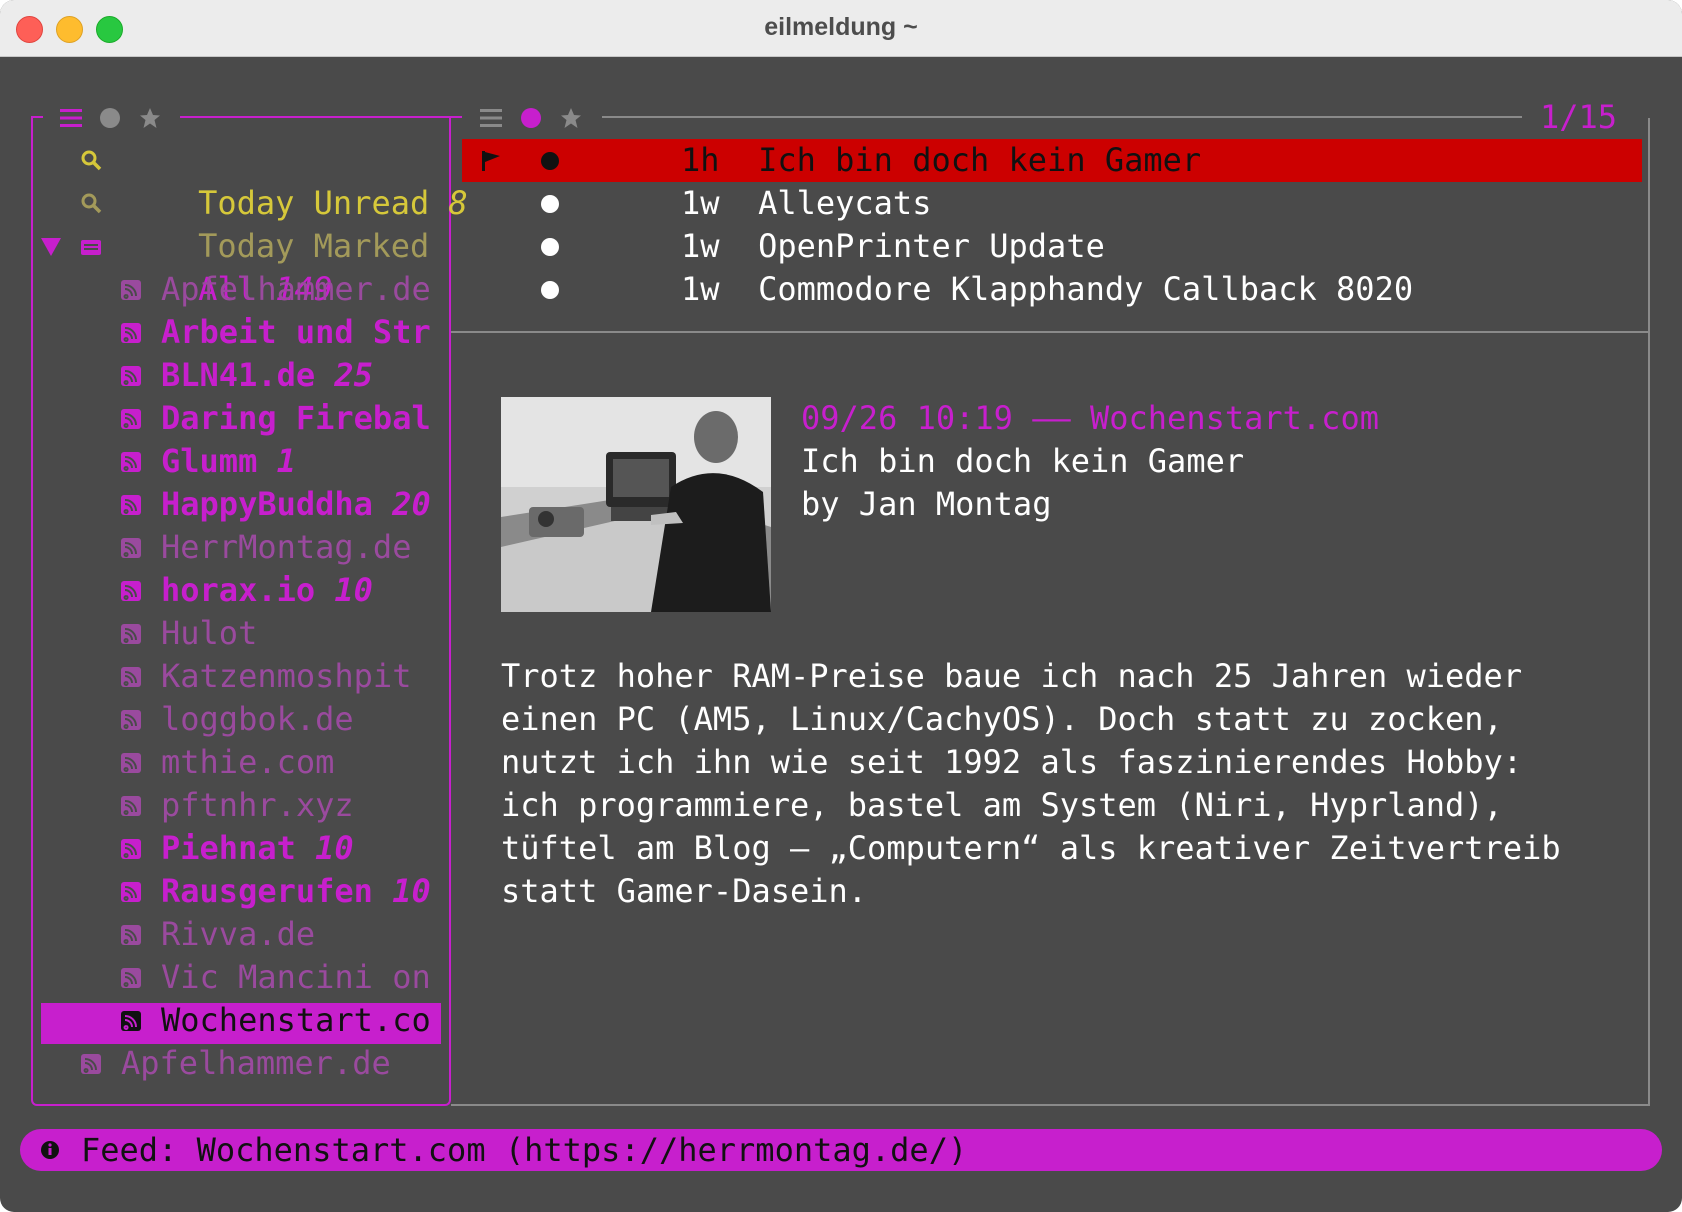 This screenshot has height=1212, width=1682. Describe the element at coordinates (636, 504) in the screenshot. I see `article-image` at that location.